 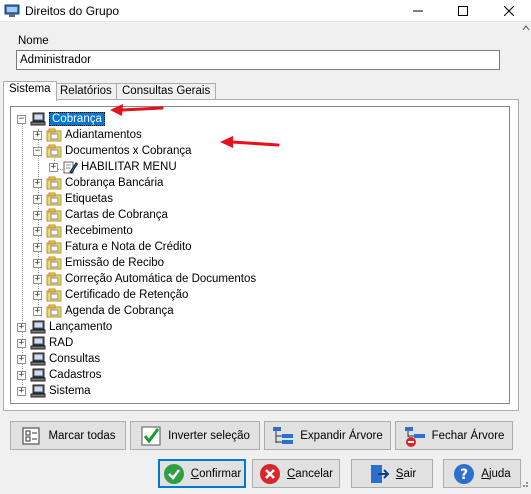 I want to click on confirmar-label: Confirmar, so click(x=216, y=473).